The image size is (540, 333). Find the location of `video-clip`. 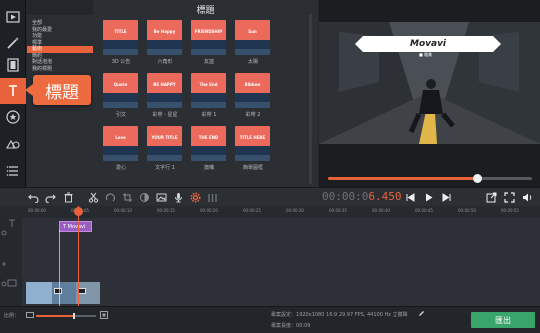

video-clip is located at coordinates (63, 293).